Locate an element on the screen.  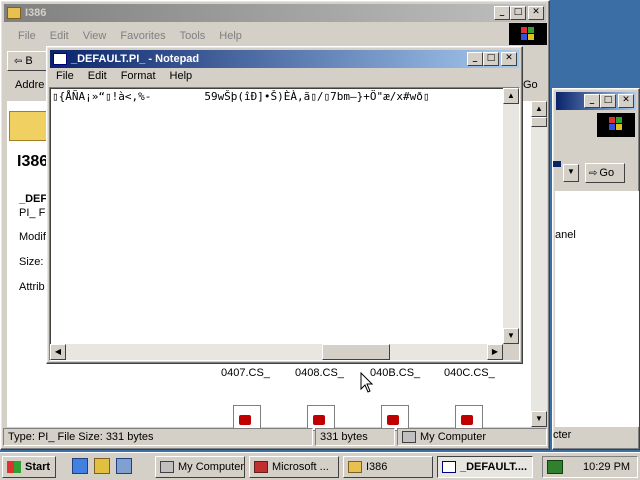
address-dropdown-button: ▼ is located at coordinates (571, 173).